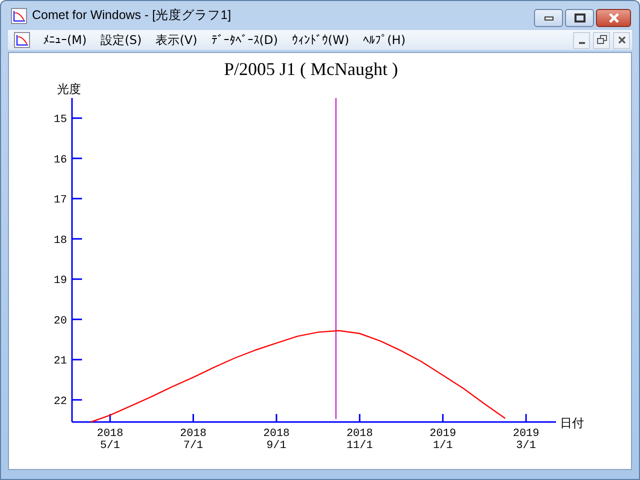  What do you see at coordinates (60, 200) in the screenshot?
I see `y-tick-label: 17` at bounding box center [60, 200].